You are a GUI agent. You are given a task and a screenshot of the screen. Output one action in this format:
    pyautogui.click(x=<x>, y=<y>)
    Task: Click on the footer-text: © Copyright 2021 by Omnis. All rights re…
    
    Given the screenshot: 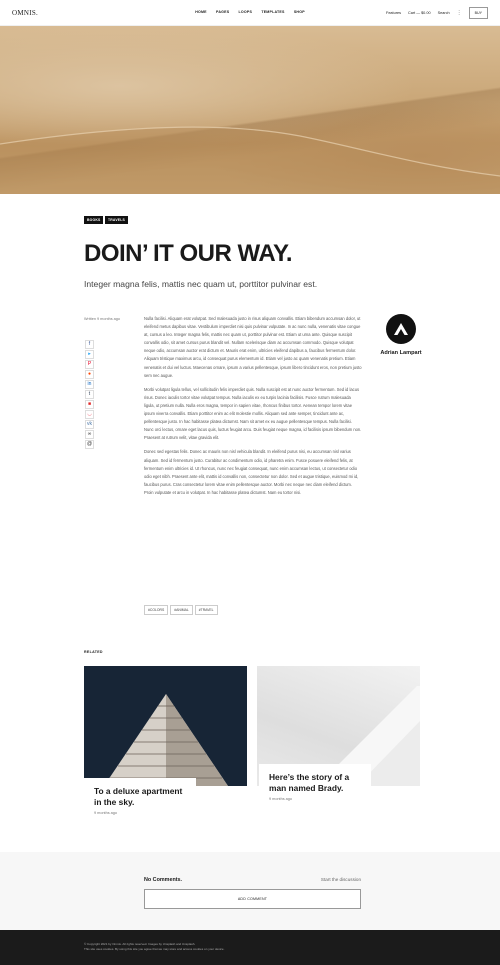 What is the action you would take?
    pyautogui.click(x=154, y=947)
    